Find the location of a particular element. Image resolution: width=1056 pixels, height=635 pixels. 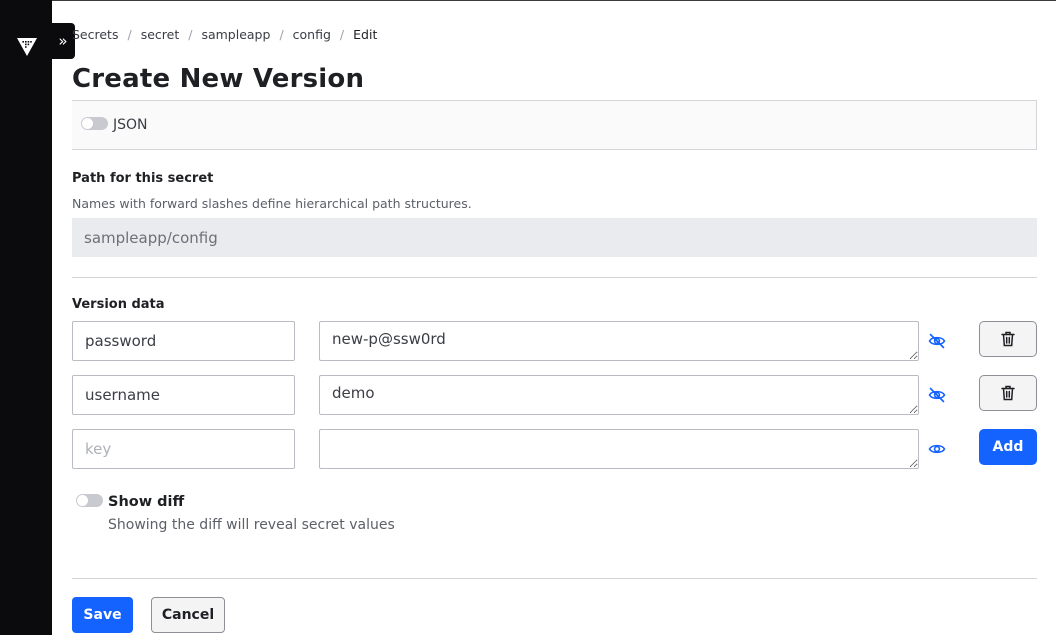

breadcrumb-secret: secret is located at coordinates (160, 34).